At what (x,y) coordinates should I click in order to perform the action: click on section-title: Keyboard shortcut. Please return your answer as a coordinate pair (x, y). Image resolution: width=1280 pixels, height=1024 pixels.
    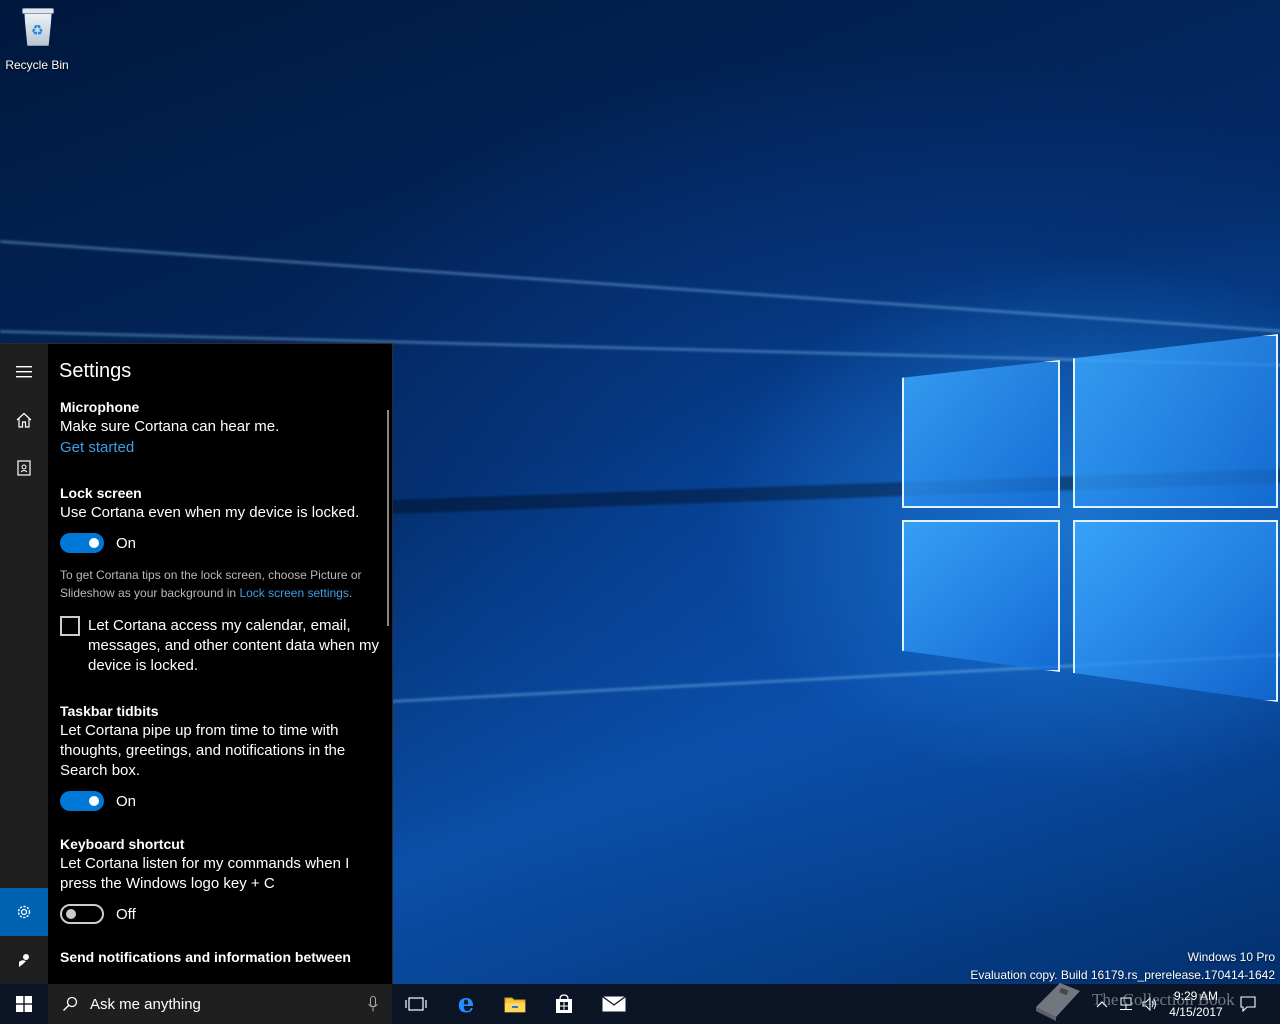
    Looking at the image, I should click on (122, 844).